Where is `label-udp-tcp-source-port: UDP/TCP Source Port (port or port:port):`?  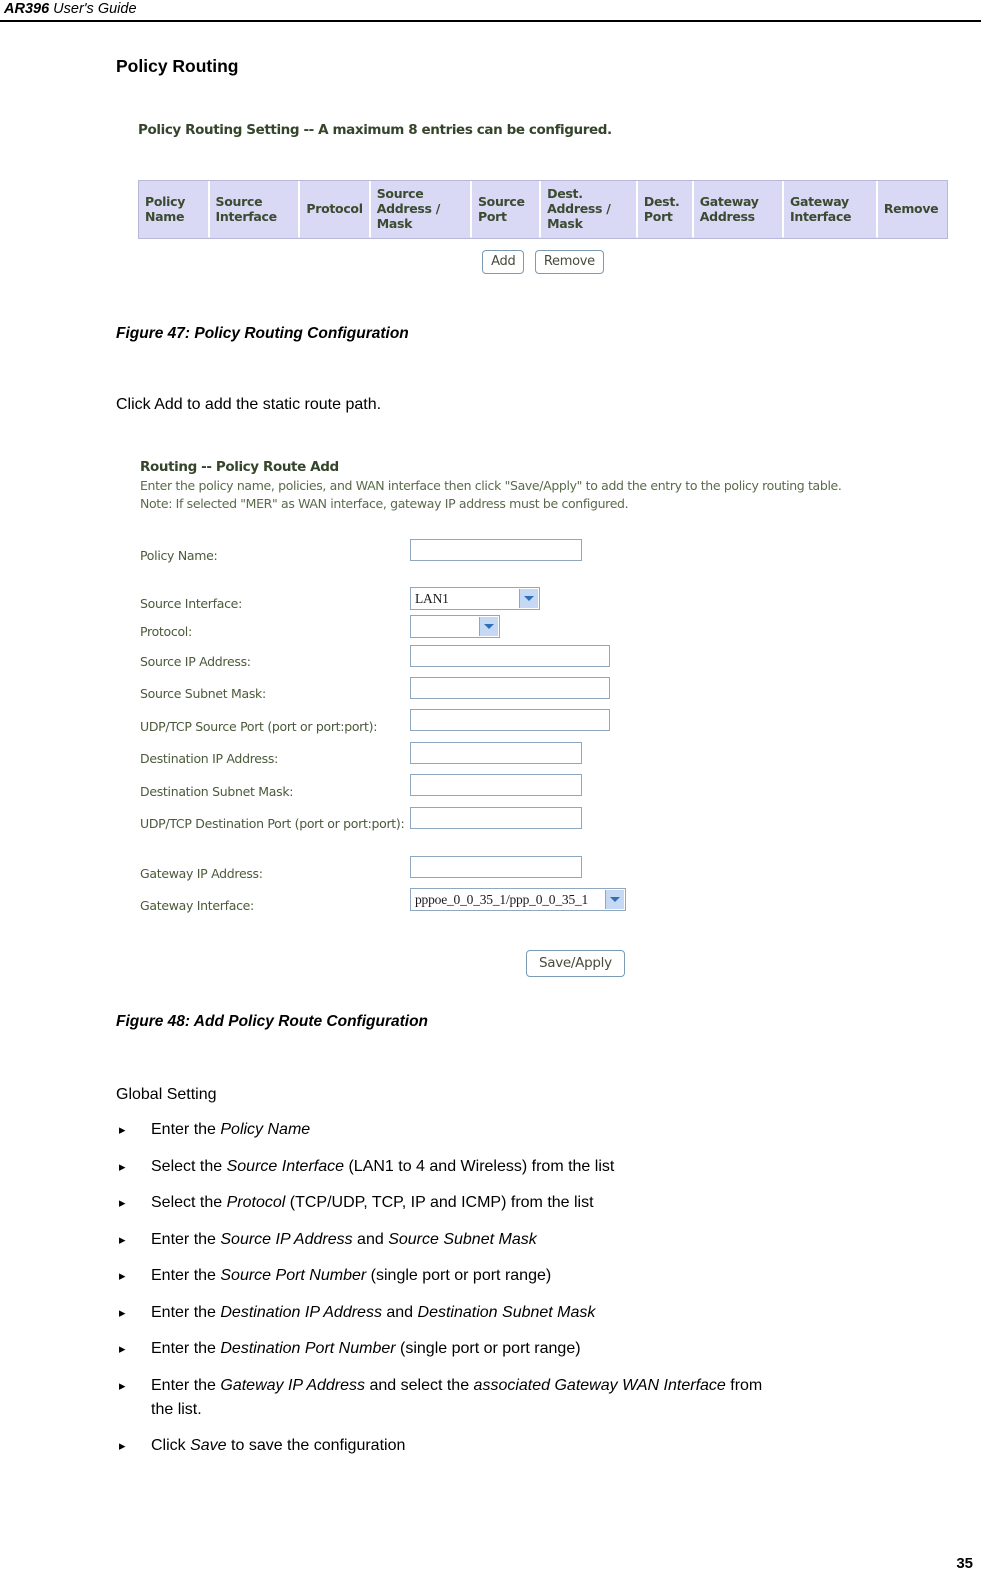 label-udp-tcp-source-port: UDP/TCP Source Port (port or port:port): is located at coordinates (259, 726).